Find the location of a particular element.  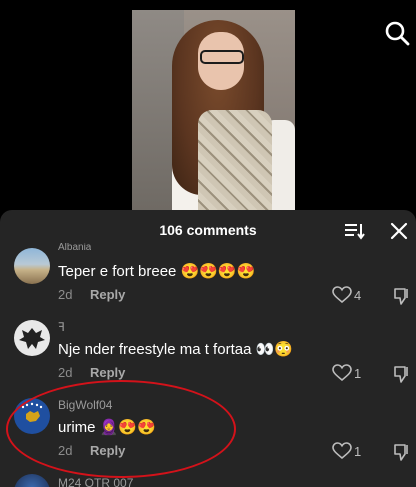

comment-text: Nje nder freestyle ma t fortaa 👀😳 is located at coordinates (175, 349).